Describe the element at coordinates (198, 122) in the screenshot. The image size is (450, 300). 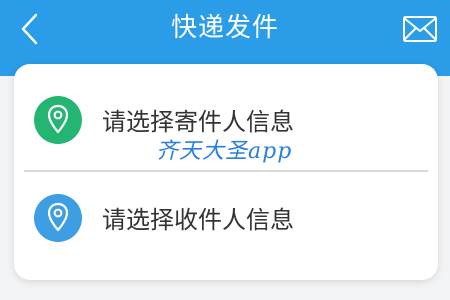
I see `sender-info-label: 请选择寄件人信息` at that location.